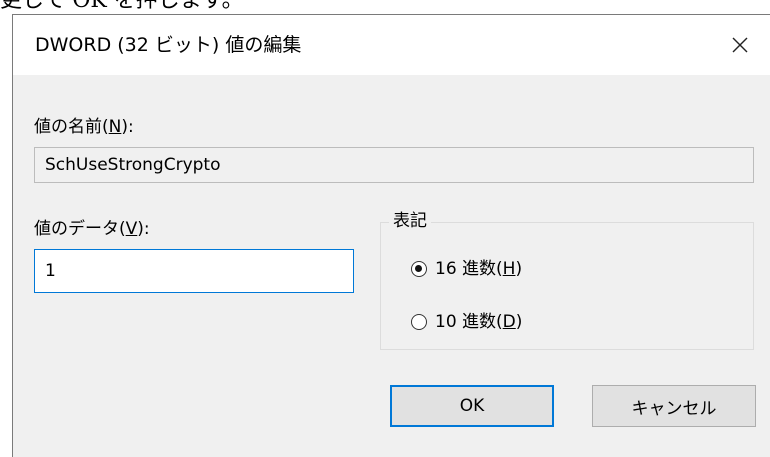 The image size is (770, 457). Describe the element at coordinates (143, 229) in the screenshot. I see `value-data-label-suffix: ):` at that location.